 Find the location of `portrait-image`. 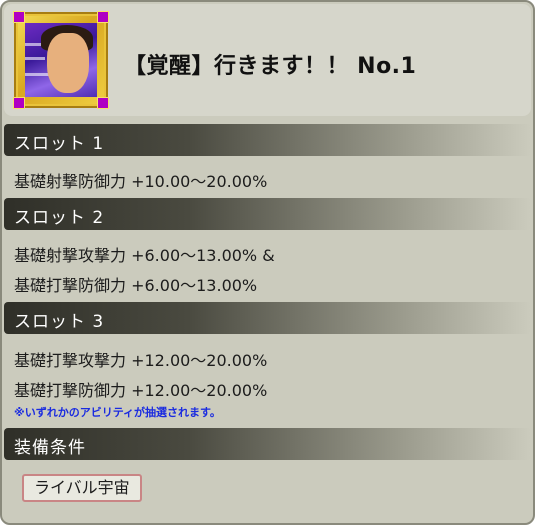

portrait-image is located at coordinates (61, 60).